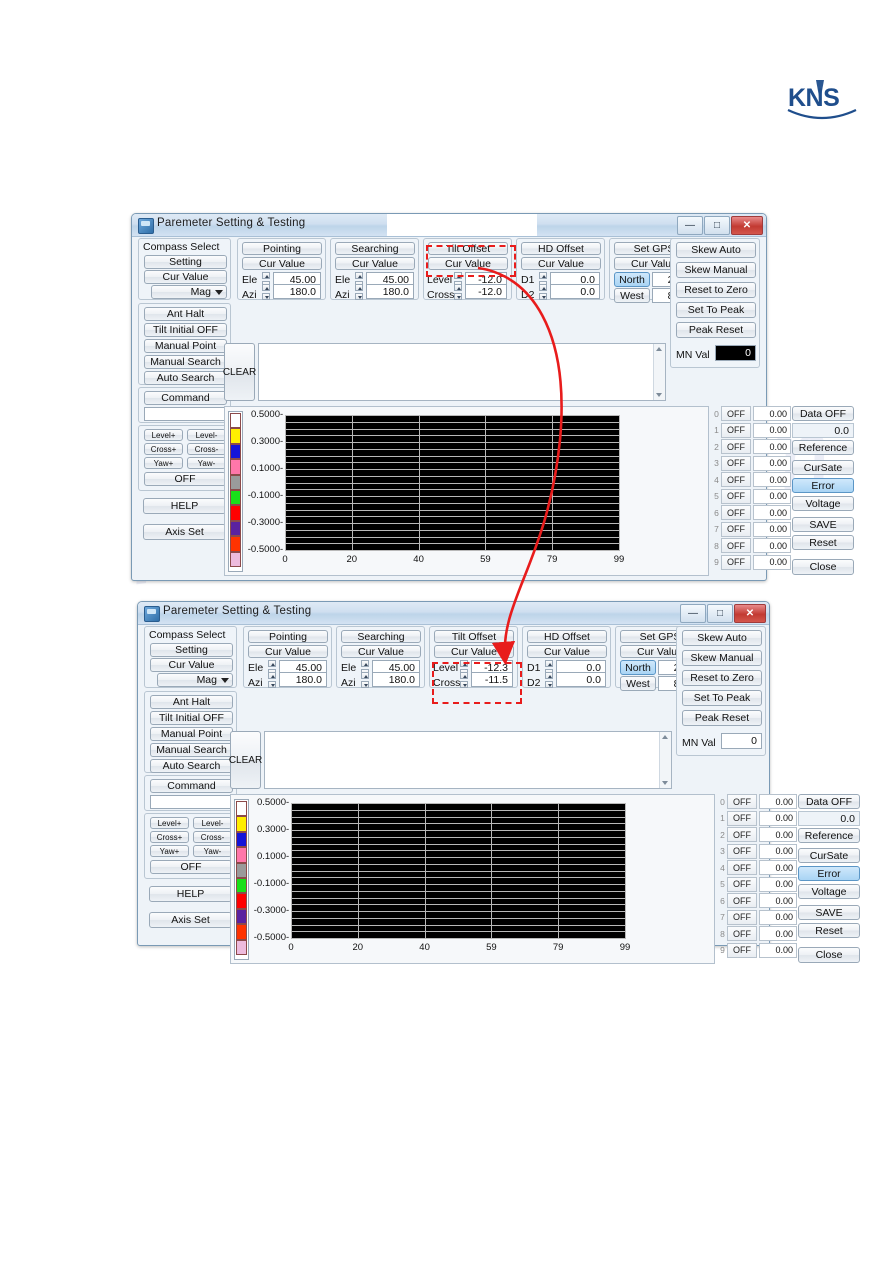 The height and width of the screenshot is (1263, 893). I want to click on gps-north-button: North, so click(632, 279).